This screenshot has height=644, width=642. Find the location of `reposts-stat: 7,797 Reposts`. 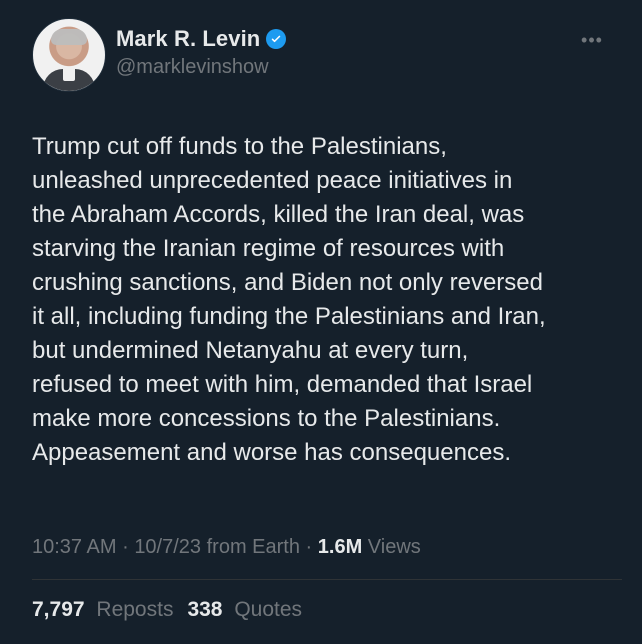

reposts-stat: 7,797 Reposts is located at coordinates (102, 610).